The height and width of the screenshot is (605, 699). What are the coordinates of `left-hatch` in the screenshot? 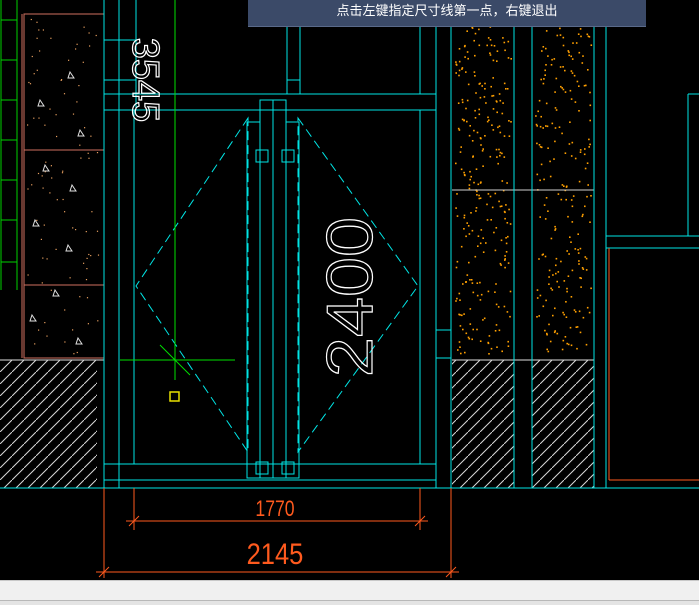 It's located at (48, 424).